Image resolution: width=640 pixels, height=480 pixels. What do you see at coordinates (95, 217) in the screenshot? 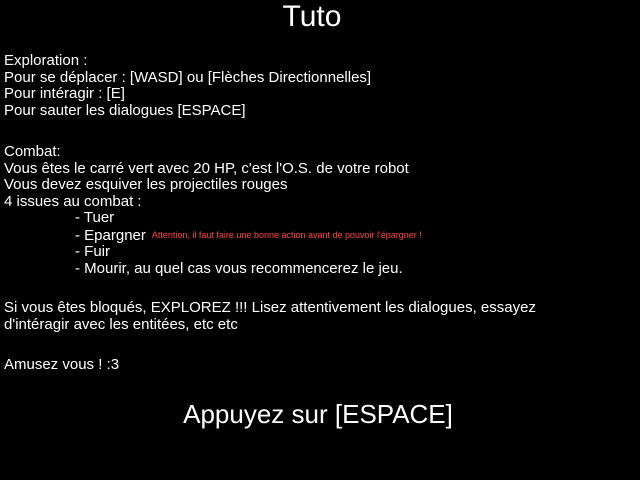
I see `combat-outcome-kill: - Tuer` at bounding box center [95, 217].